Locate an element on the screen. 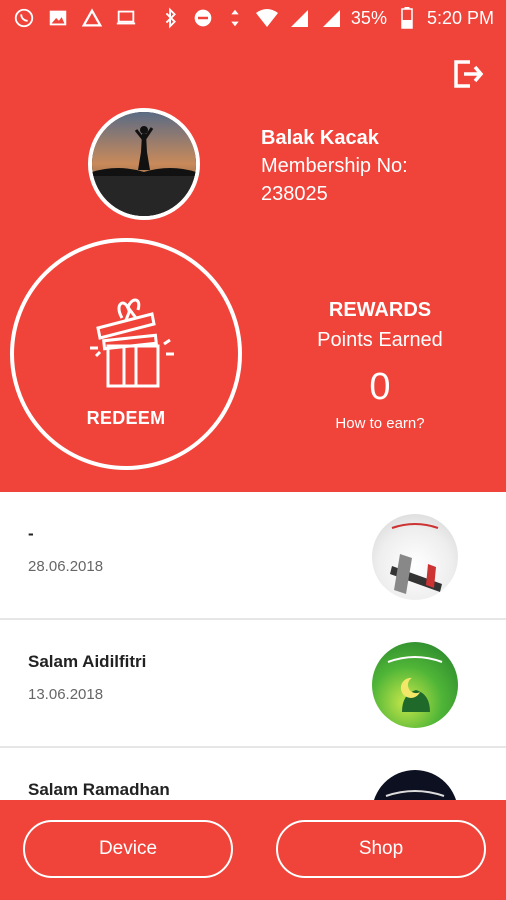 Image resolution: width=506 pixels, height=900 pixels. points-earned-label: Points Earned is located at coordinates (380, 340).